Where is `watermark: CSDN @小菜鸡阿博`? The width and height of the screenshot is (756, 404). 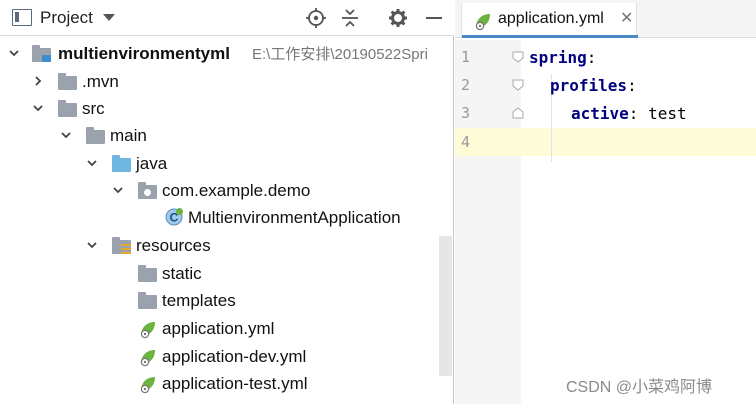 watermark: CSDN @小菜鸡阿博 is located at coordinates (639, 387).